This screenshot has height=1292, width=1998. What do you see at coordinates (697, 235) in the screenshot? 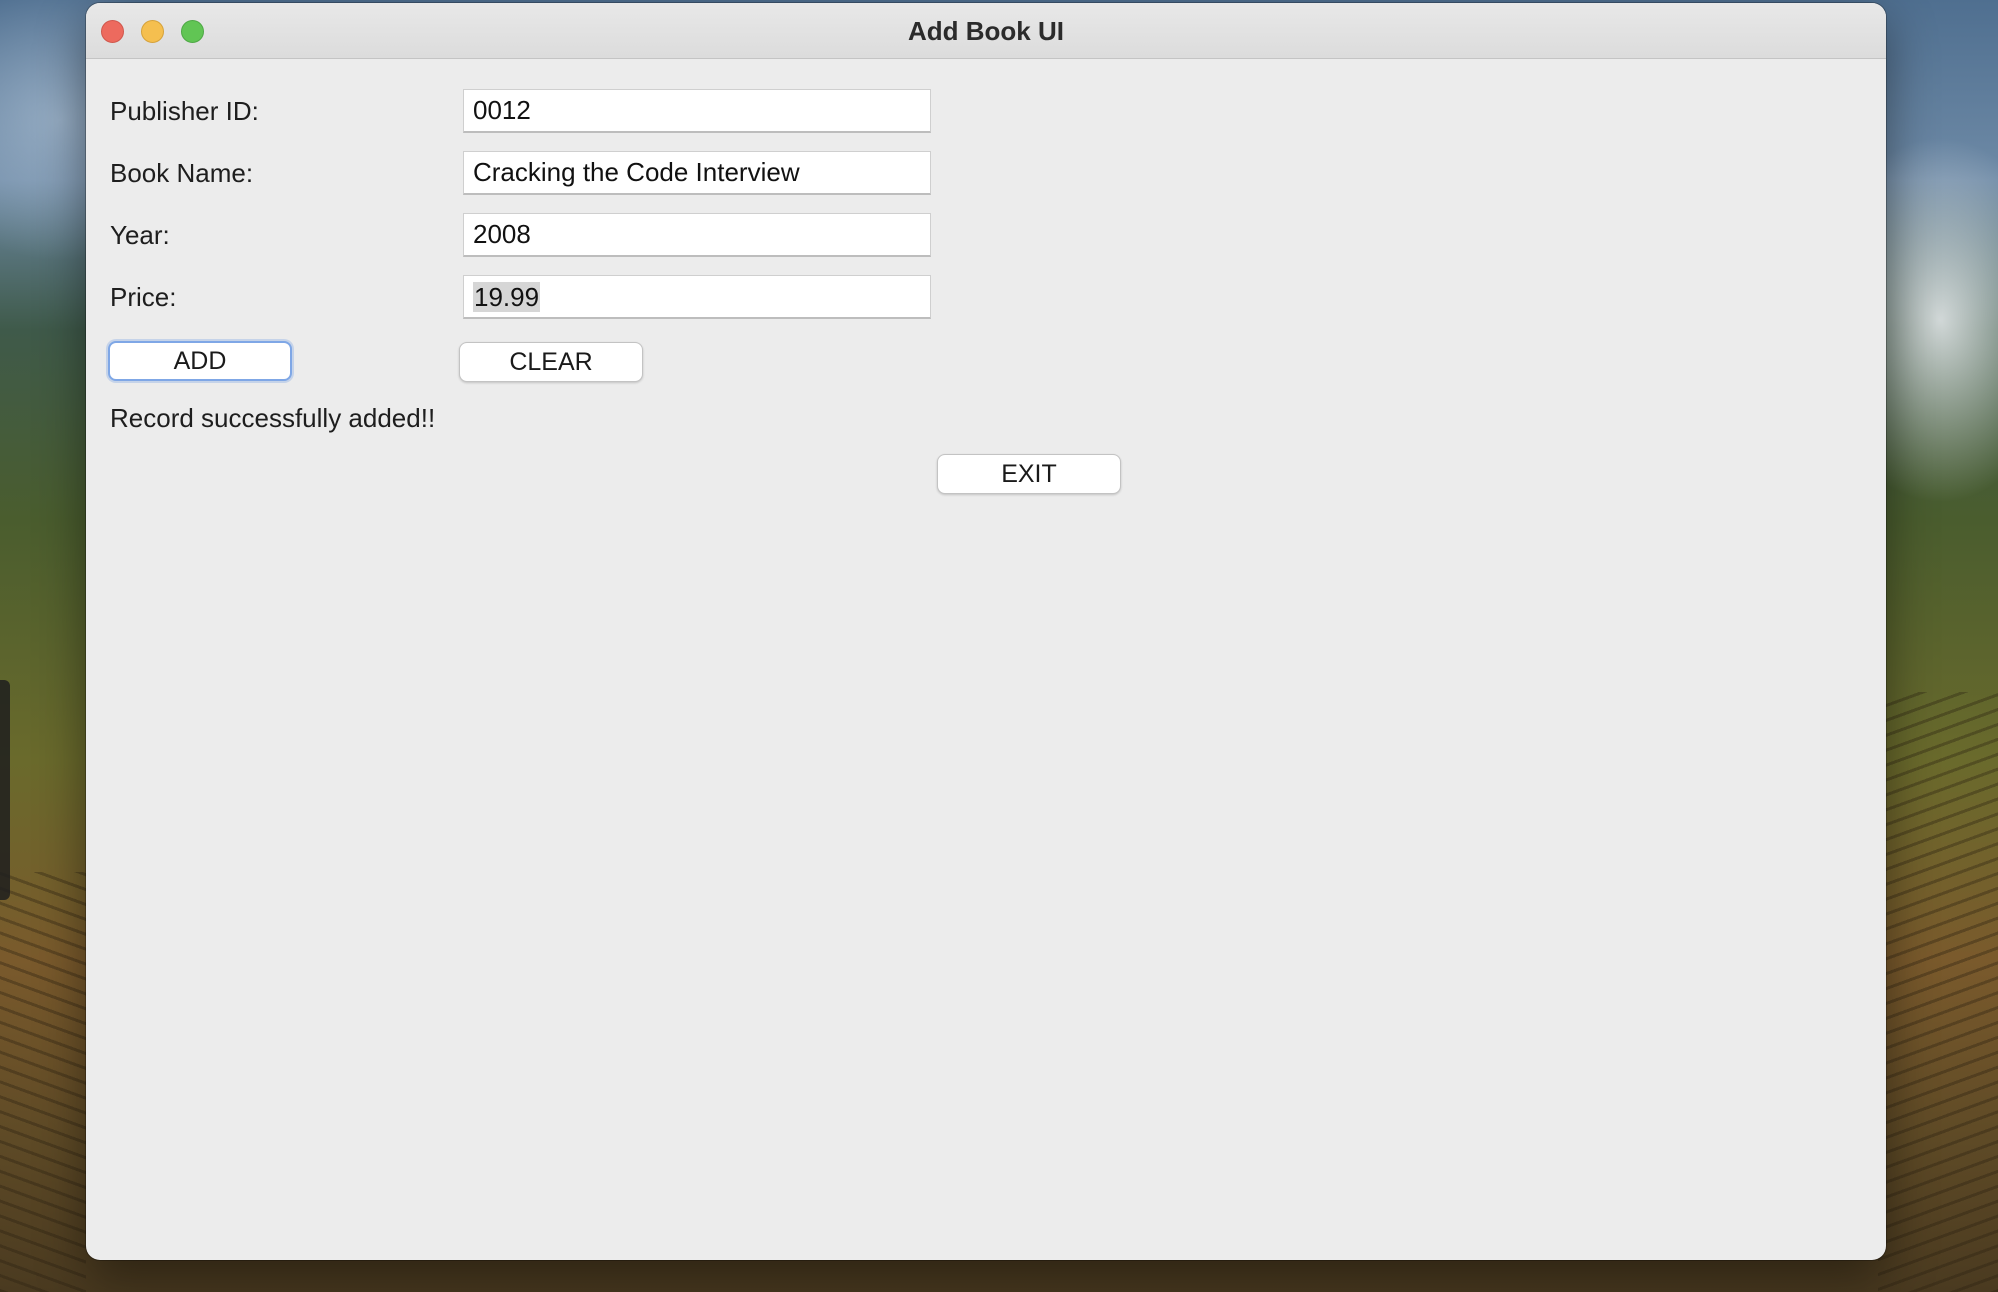
I see `year-input` at bounding box center [697, 235].